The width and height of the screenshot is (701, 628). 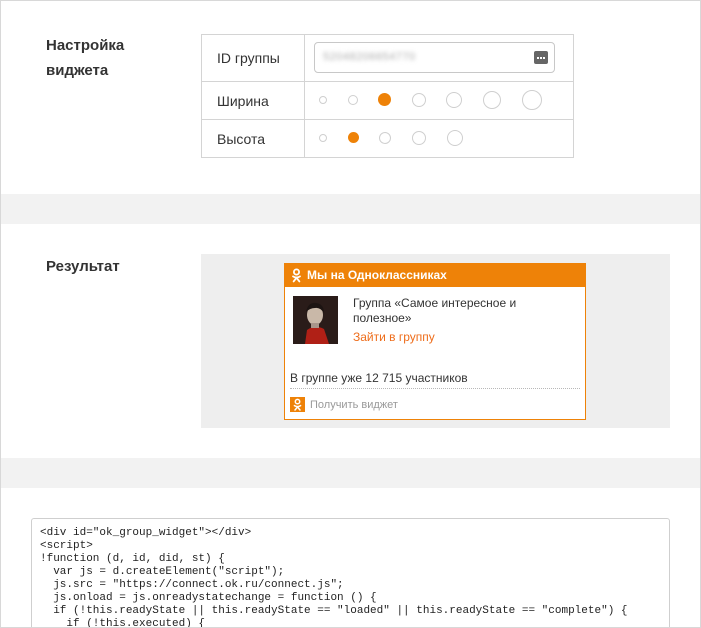 What do you see at coordinates (253, 139) in the screenshot?
I see `height-label: Высота` at bounding box center [253, 139].